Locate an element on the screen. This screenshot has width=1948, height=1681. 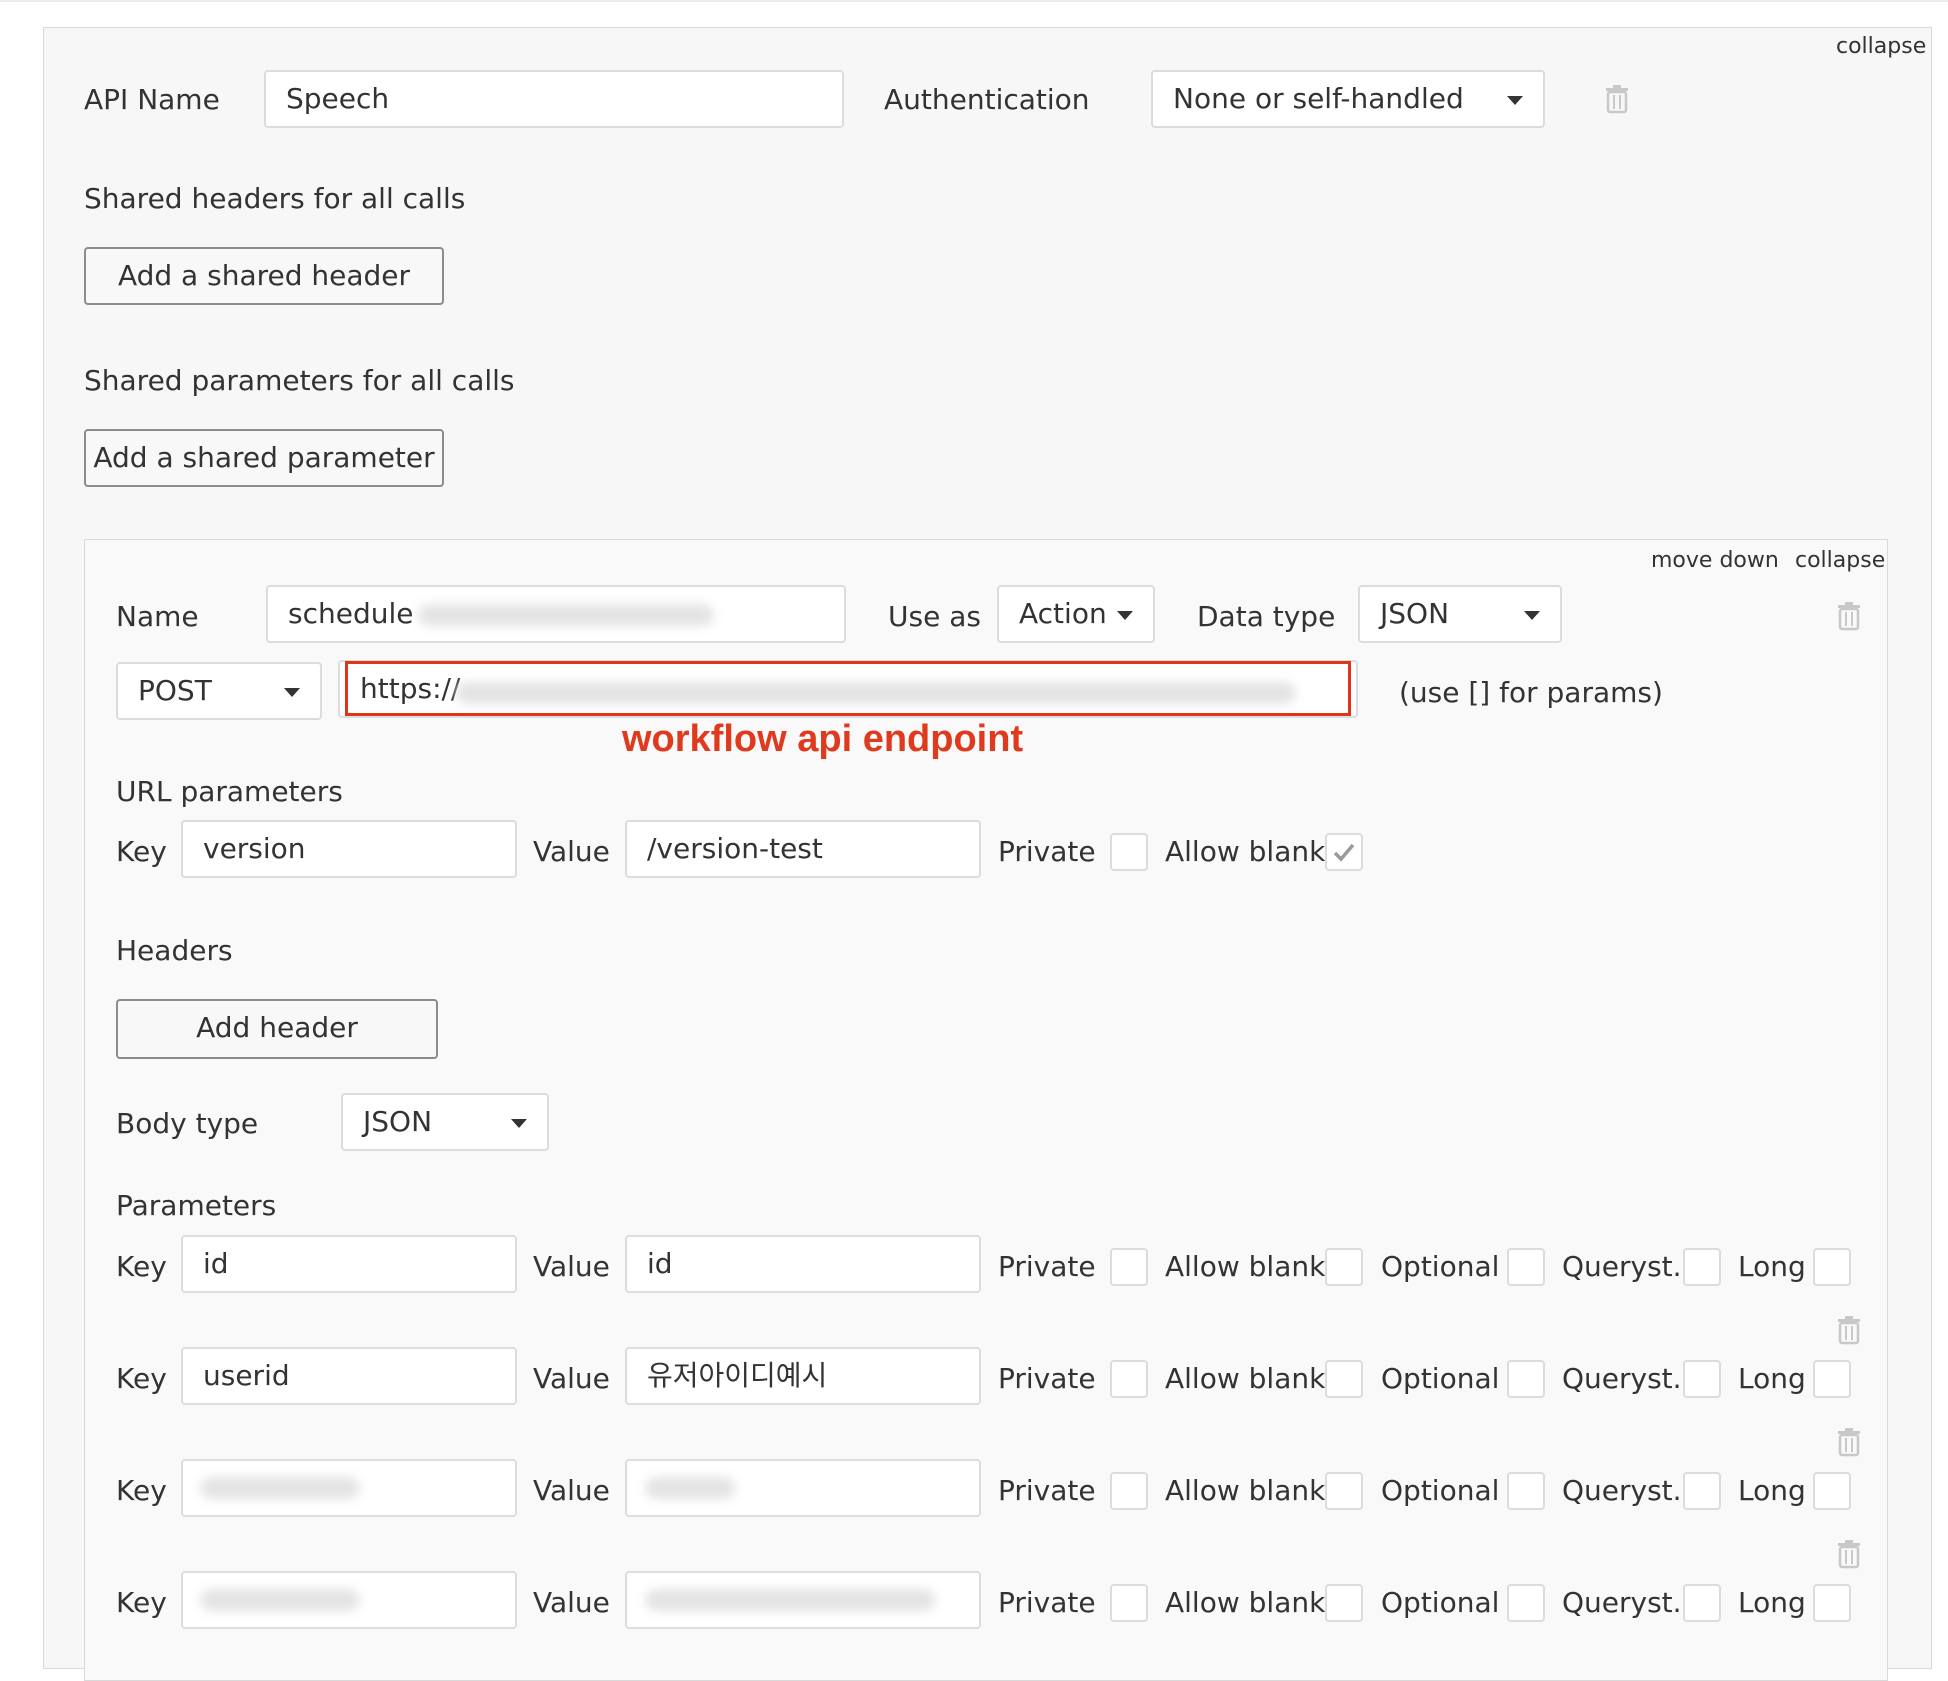
authentication-select: None or self-handled is located at coordinates (1348, 99).